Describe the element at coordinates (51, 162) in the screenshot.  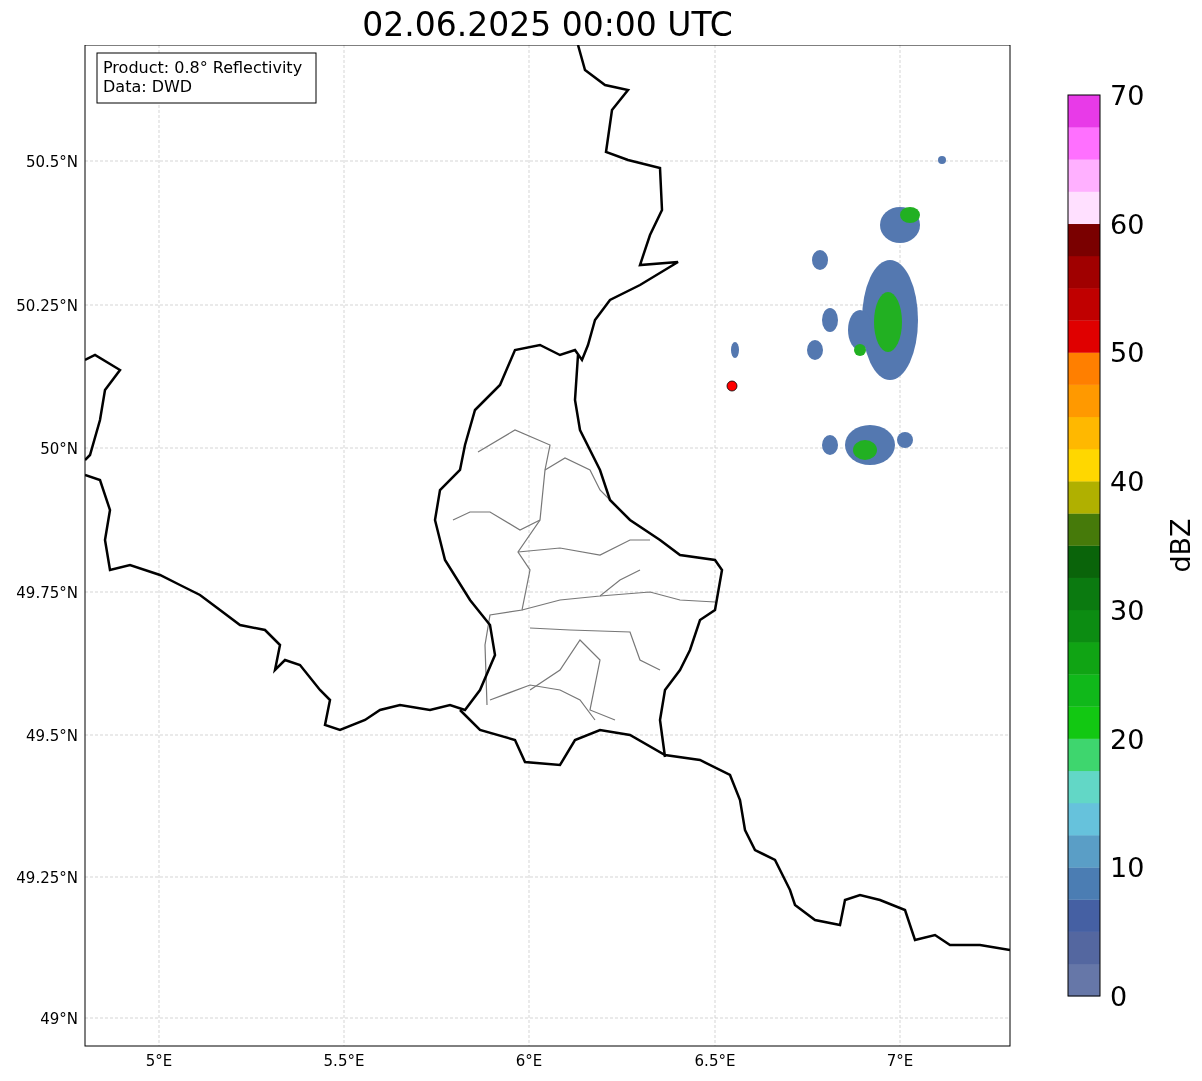
I see `tick-label: 50.5°N` at that location.